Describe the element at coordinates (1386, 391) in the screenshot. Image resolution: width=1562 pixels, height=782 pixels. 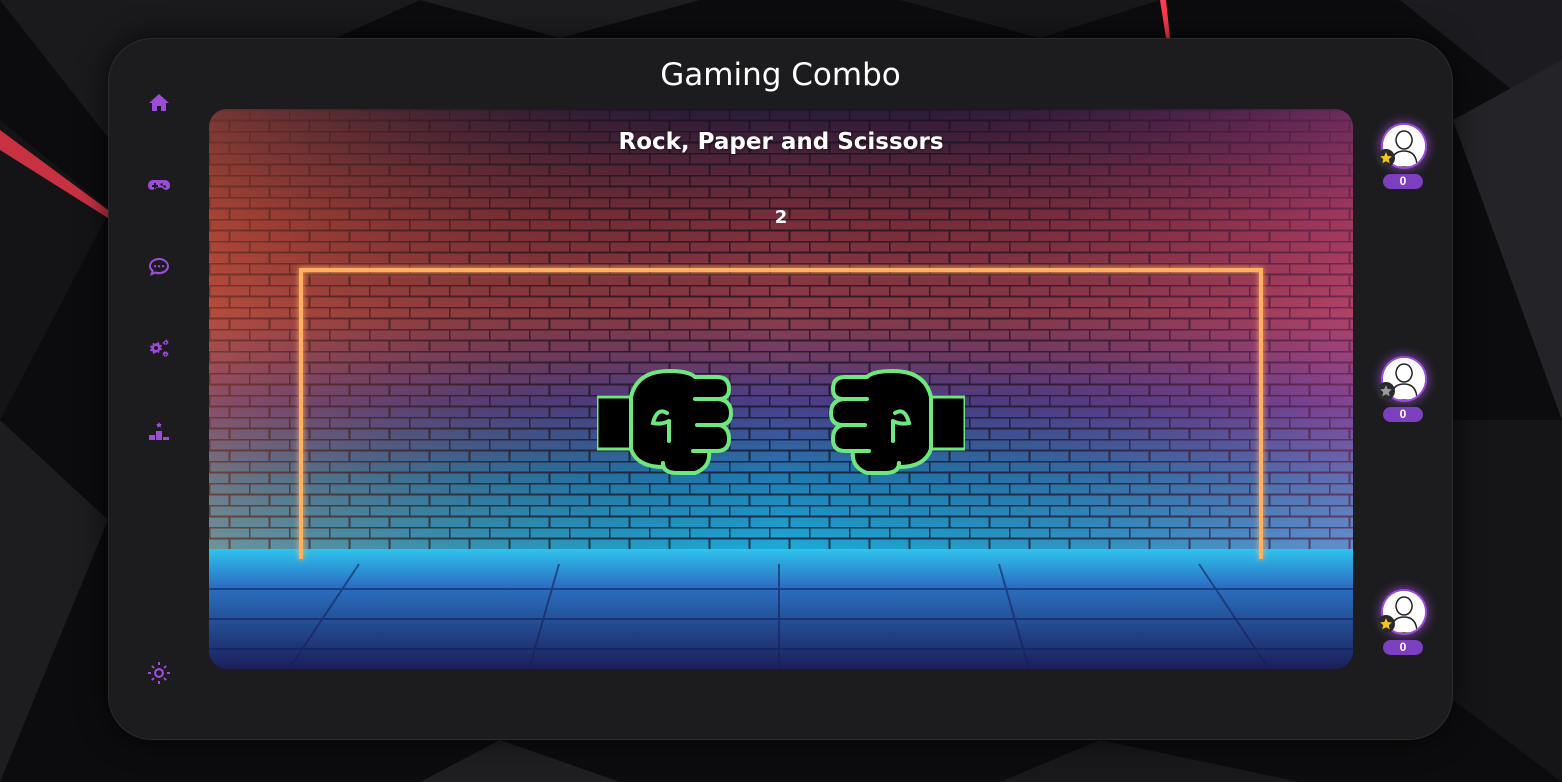
I see `grey-star-icon` at that location.